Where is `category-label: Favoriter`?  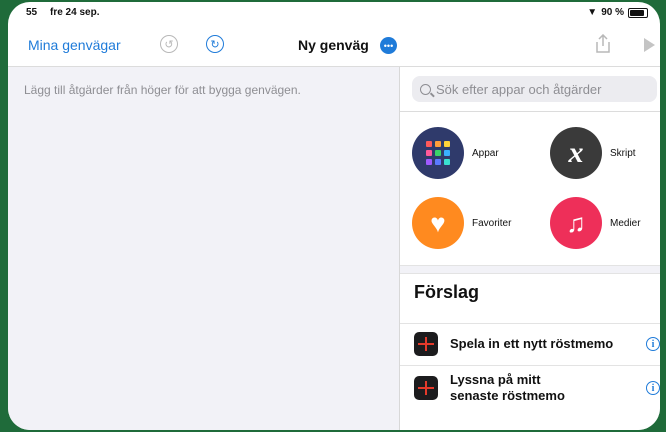 category-label: Favoriter is located at coordinates (492, 223).